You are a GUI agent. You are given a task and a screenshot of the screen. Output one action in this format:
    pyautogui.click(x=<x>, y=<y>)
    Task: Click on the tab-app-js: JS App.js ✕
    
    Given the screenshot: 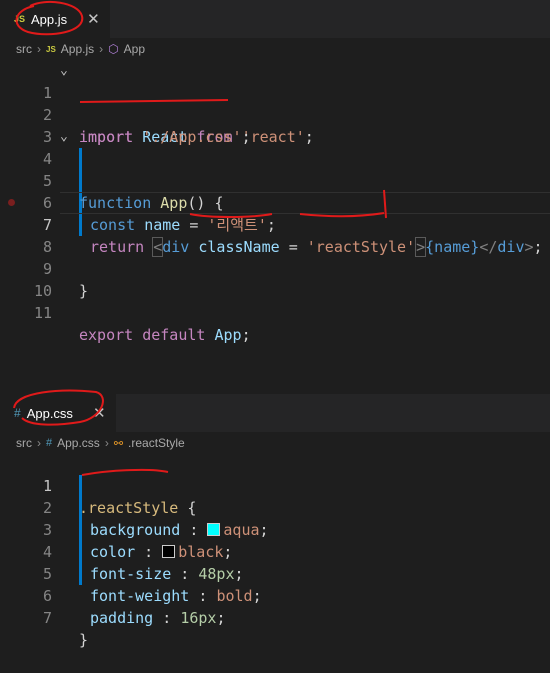 What is the action you would take?
    pyautogui.click(x=55, y=19)
    